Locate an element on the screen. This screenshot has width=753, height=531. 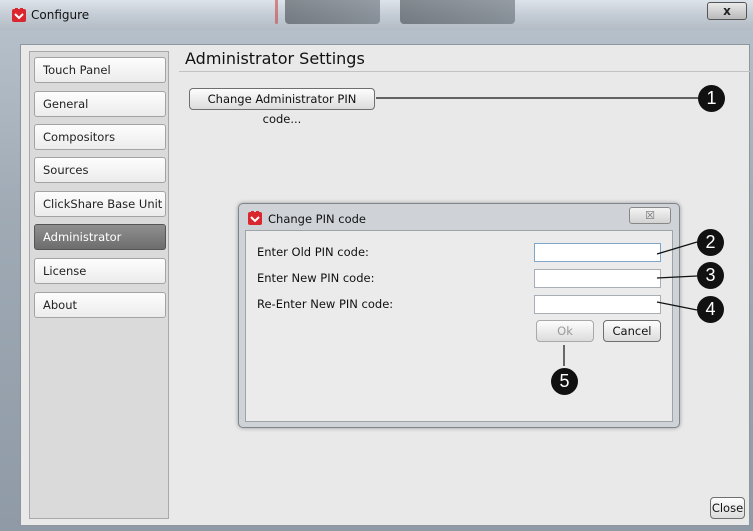
reenter-pin-label: Re-Enter New PIN code: is located at coordinates (325, 304).